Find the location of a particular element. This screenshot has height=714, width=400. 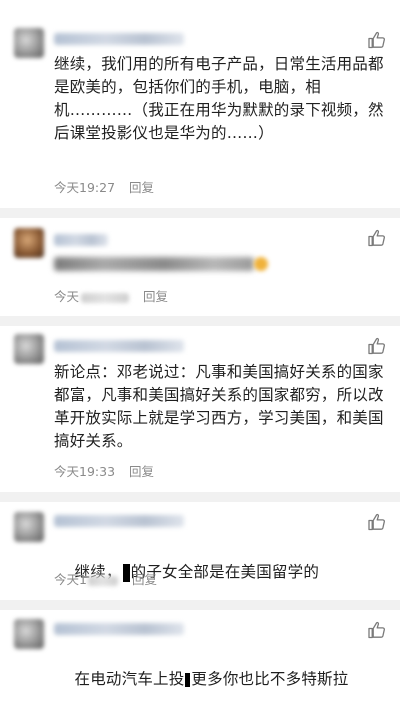

comment-text: 在电动汽车上投 更多你也比不多特斯拉 is located at coordinates (219, 679).